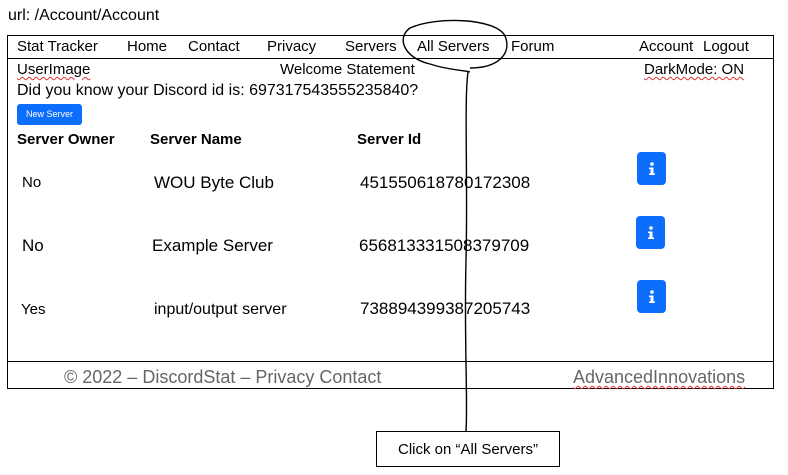 This screenshot has height=475, width=788. What do you see at coordinates (196, 139) in the screenshot?
I see `header-server-name: Server Name` at bounding box center [196, 139].